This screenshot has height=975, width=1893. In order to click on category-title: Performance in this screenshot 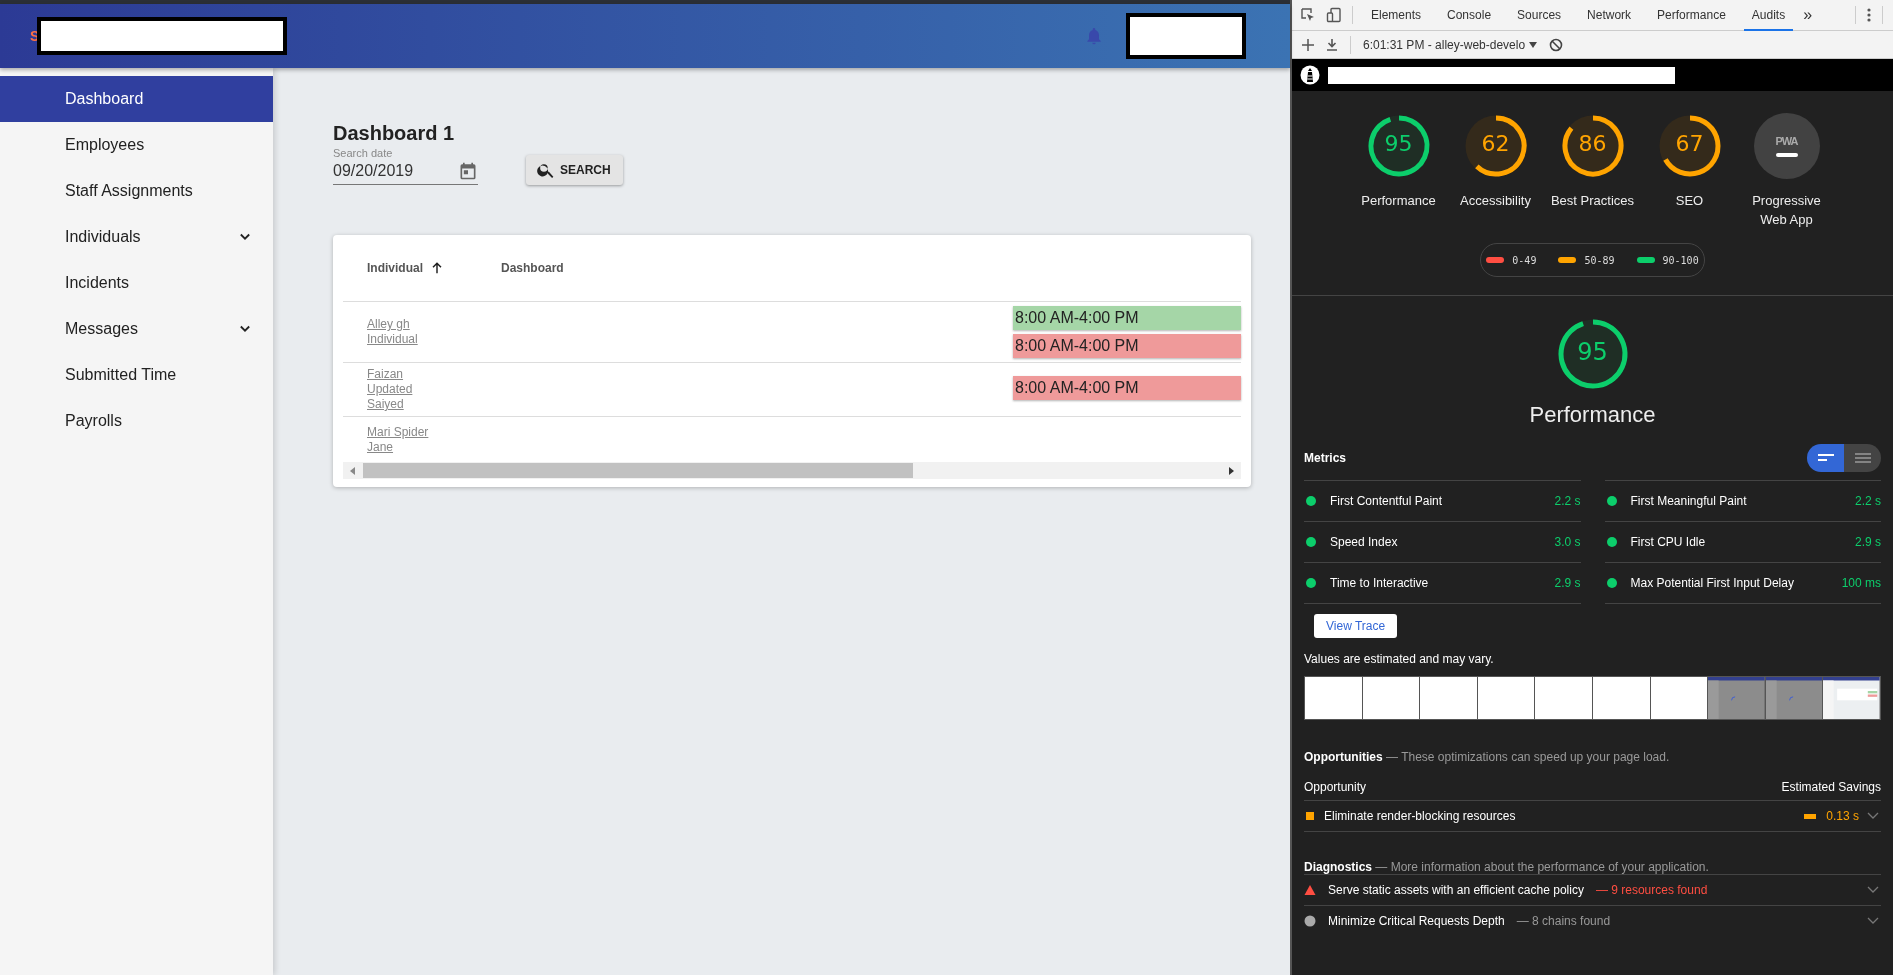, I will do `click(1592, 415)`.